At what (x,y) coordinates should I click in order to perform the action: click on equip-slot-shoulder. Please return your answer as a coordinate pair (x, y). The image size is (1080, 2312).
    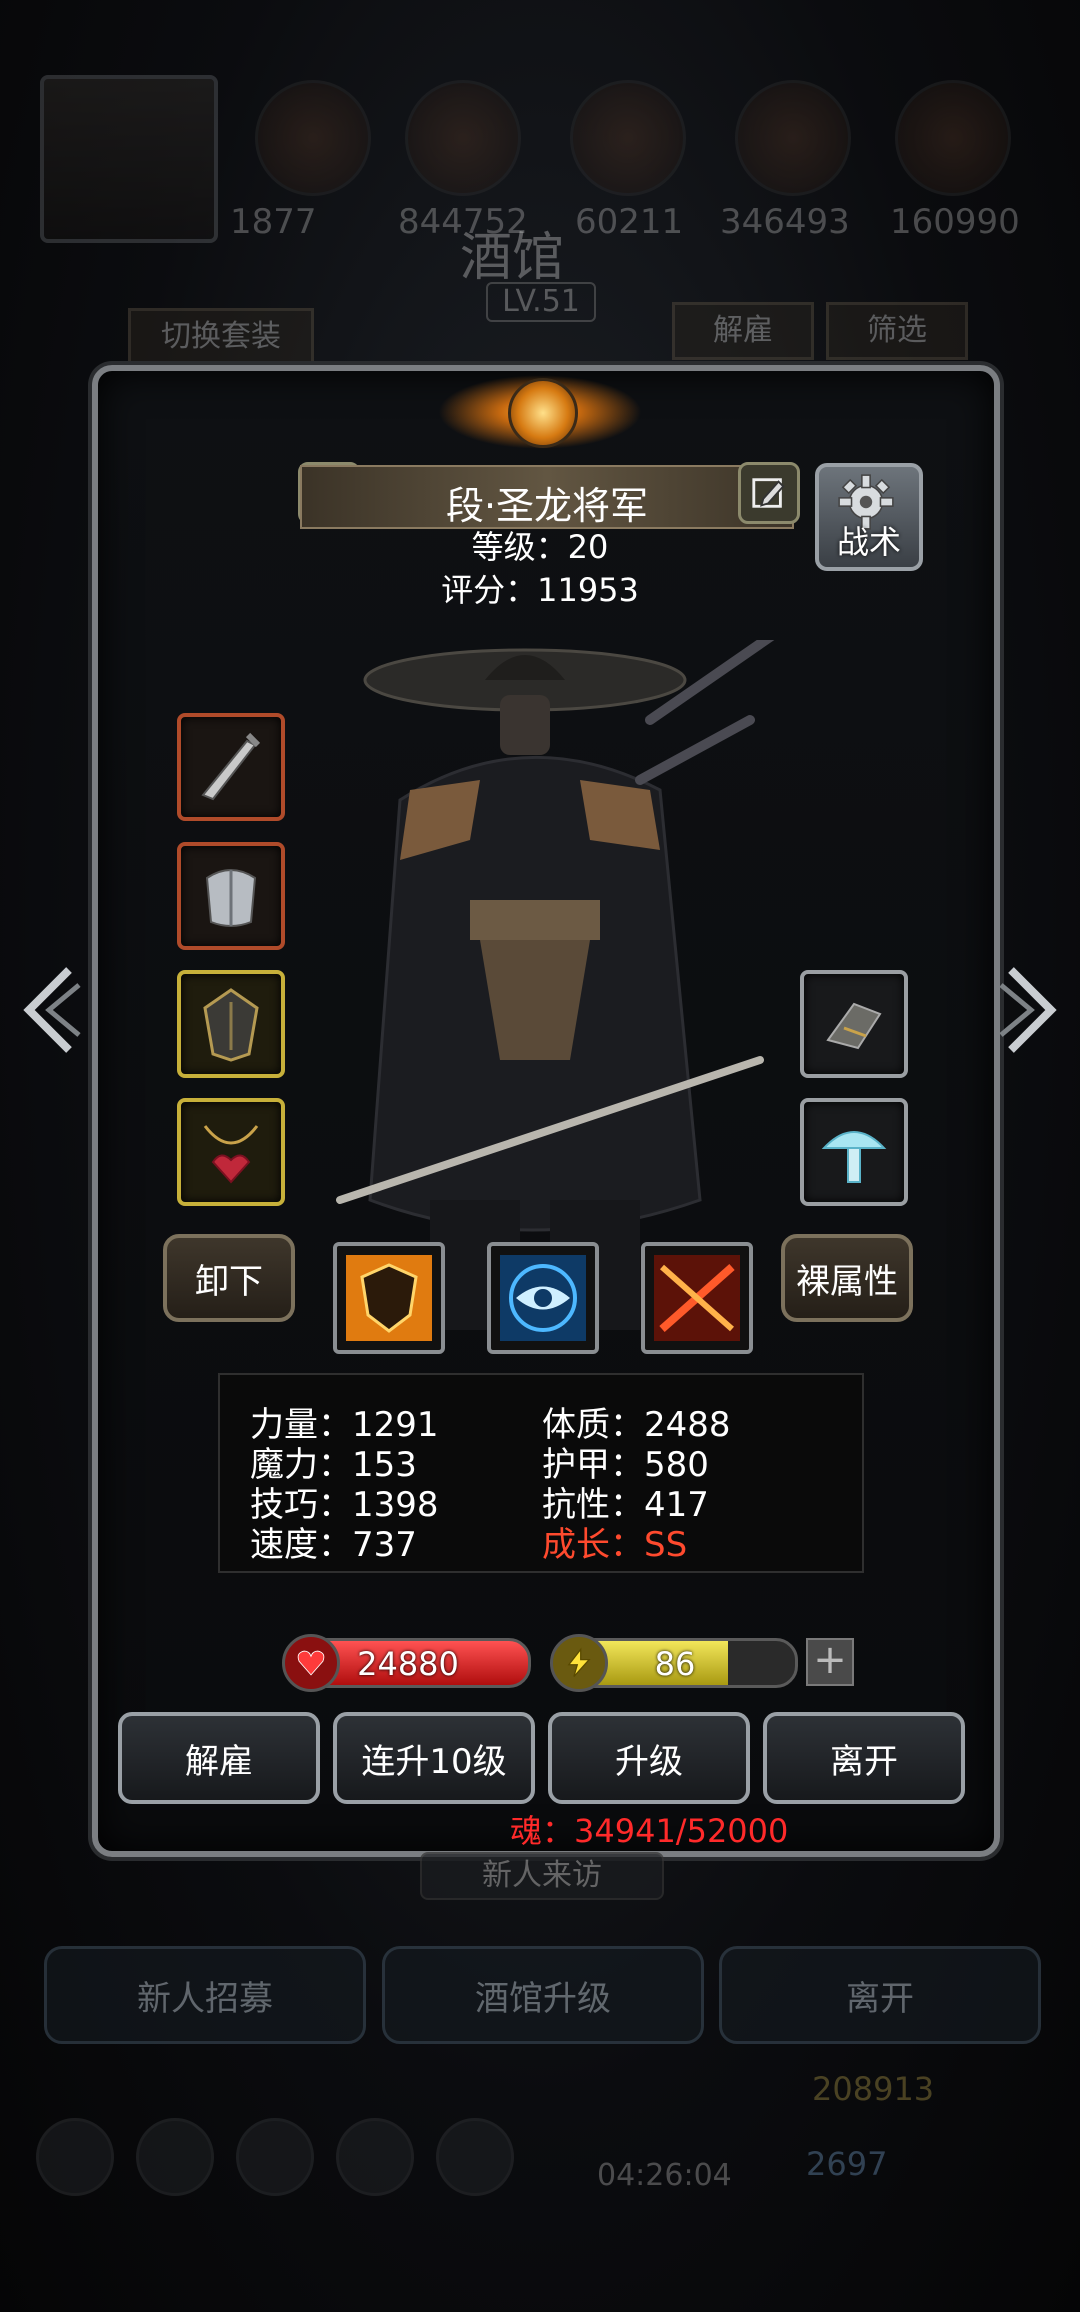
    Looking at the image, I should click on (231, 1024).